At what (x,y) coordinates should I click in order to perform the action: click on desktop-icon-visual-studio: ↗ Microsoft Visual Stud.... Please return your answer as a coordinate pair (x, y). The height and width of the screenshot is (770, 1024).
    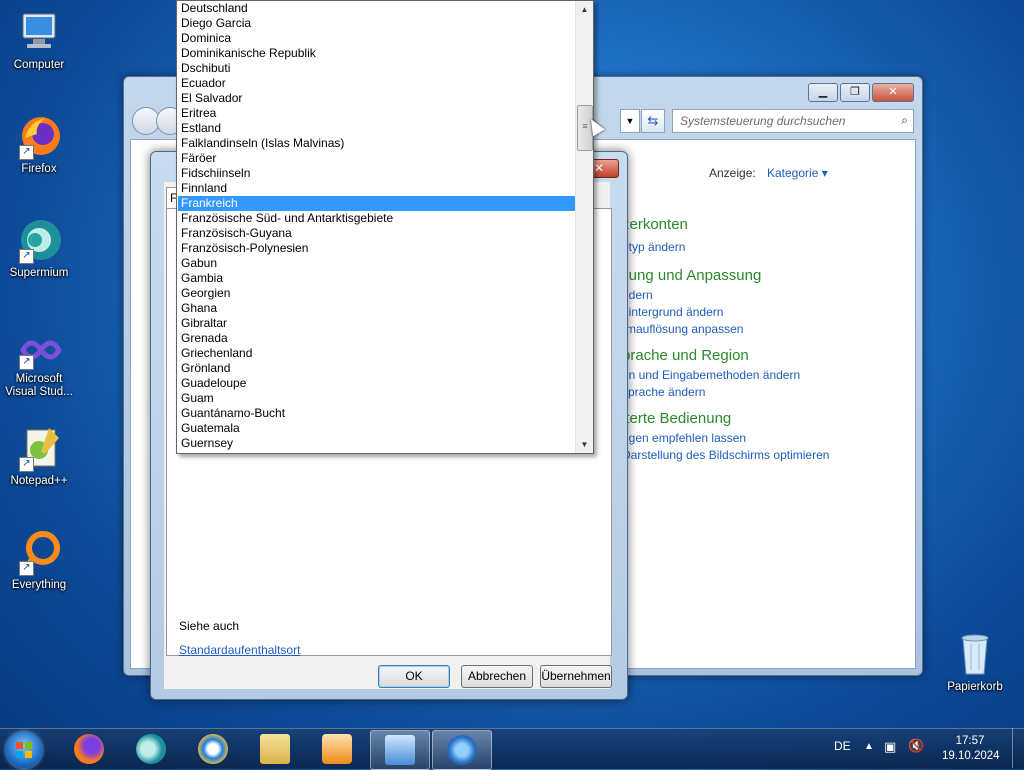
    Looking at the image, I should click on (39, 364).